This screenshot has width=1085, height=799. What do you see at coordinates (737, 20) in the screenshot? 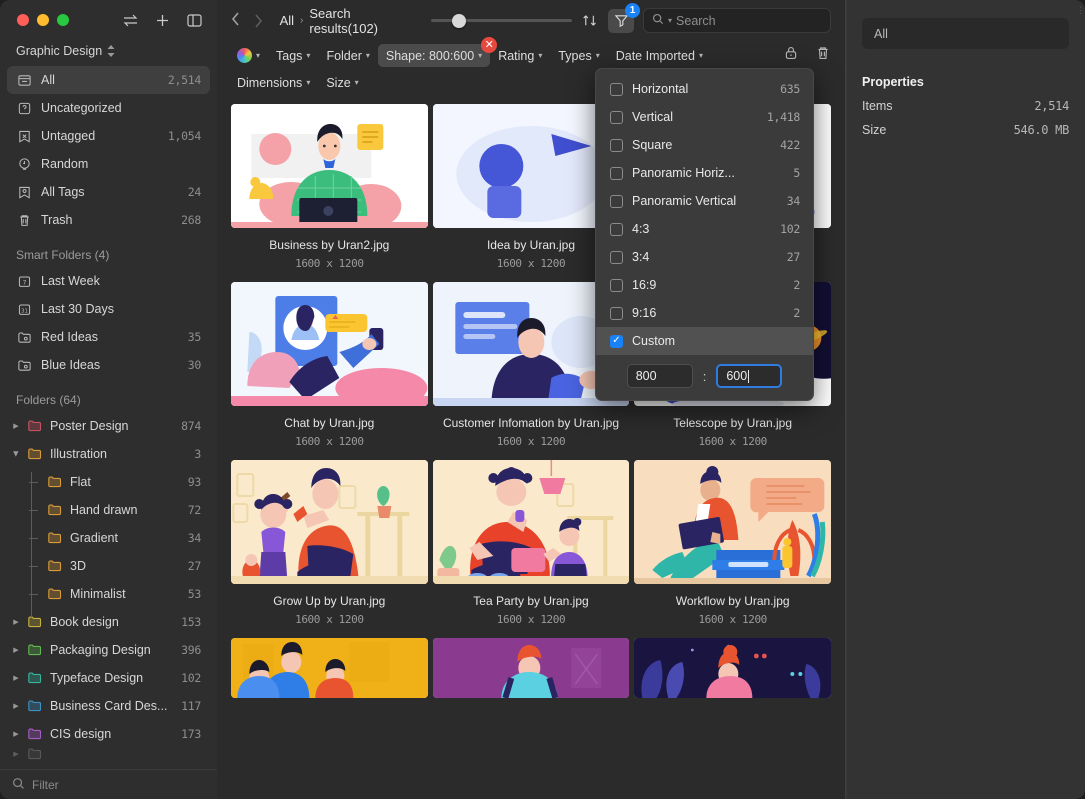
I see `search-box: ▾ Search` at bounding box center [737, 20].